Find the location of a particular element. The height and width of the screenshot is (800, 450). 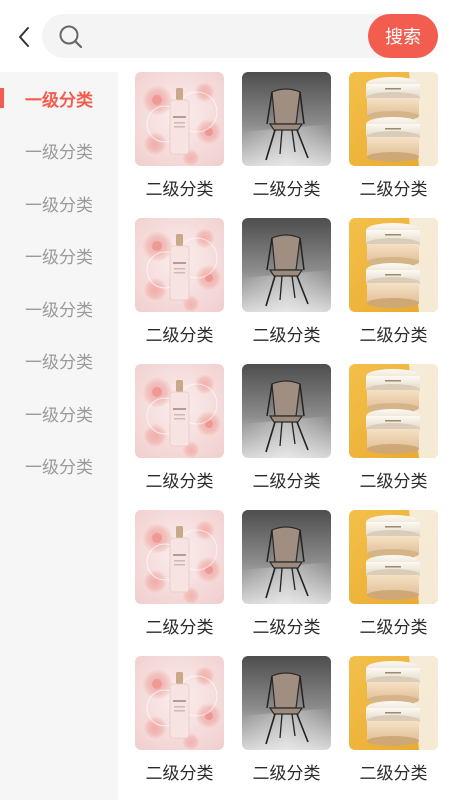

search-icon is located at coordinates (71, 37).